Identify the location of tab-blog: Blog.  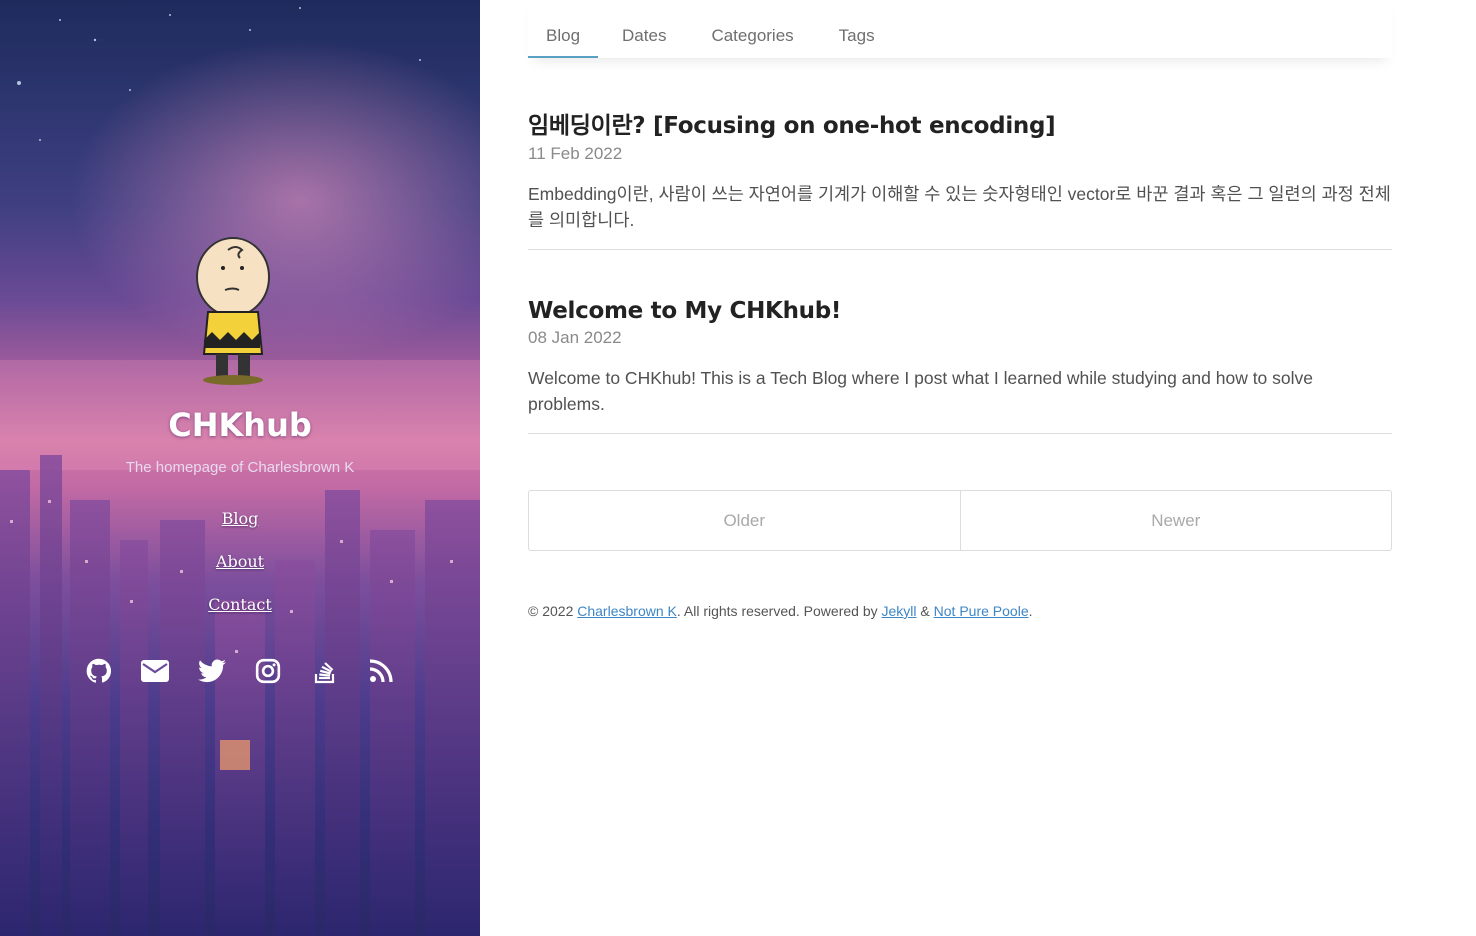
(563, 29).